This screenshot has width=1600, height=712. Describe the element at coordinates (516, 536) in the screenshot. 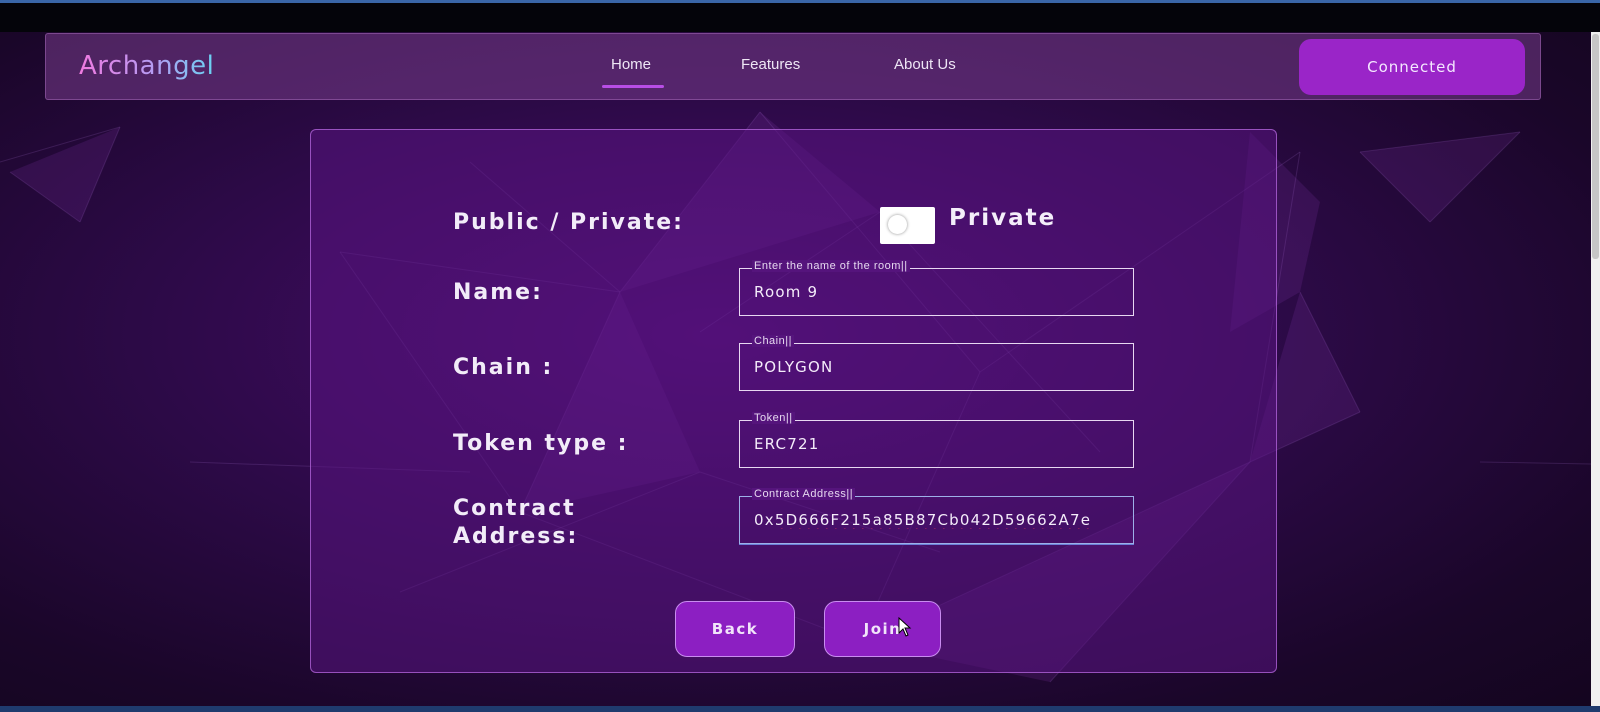

I see `contract-address-label-line2: Address:` at that location.